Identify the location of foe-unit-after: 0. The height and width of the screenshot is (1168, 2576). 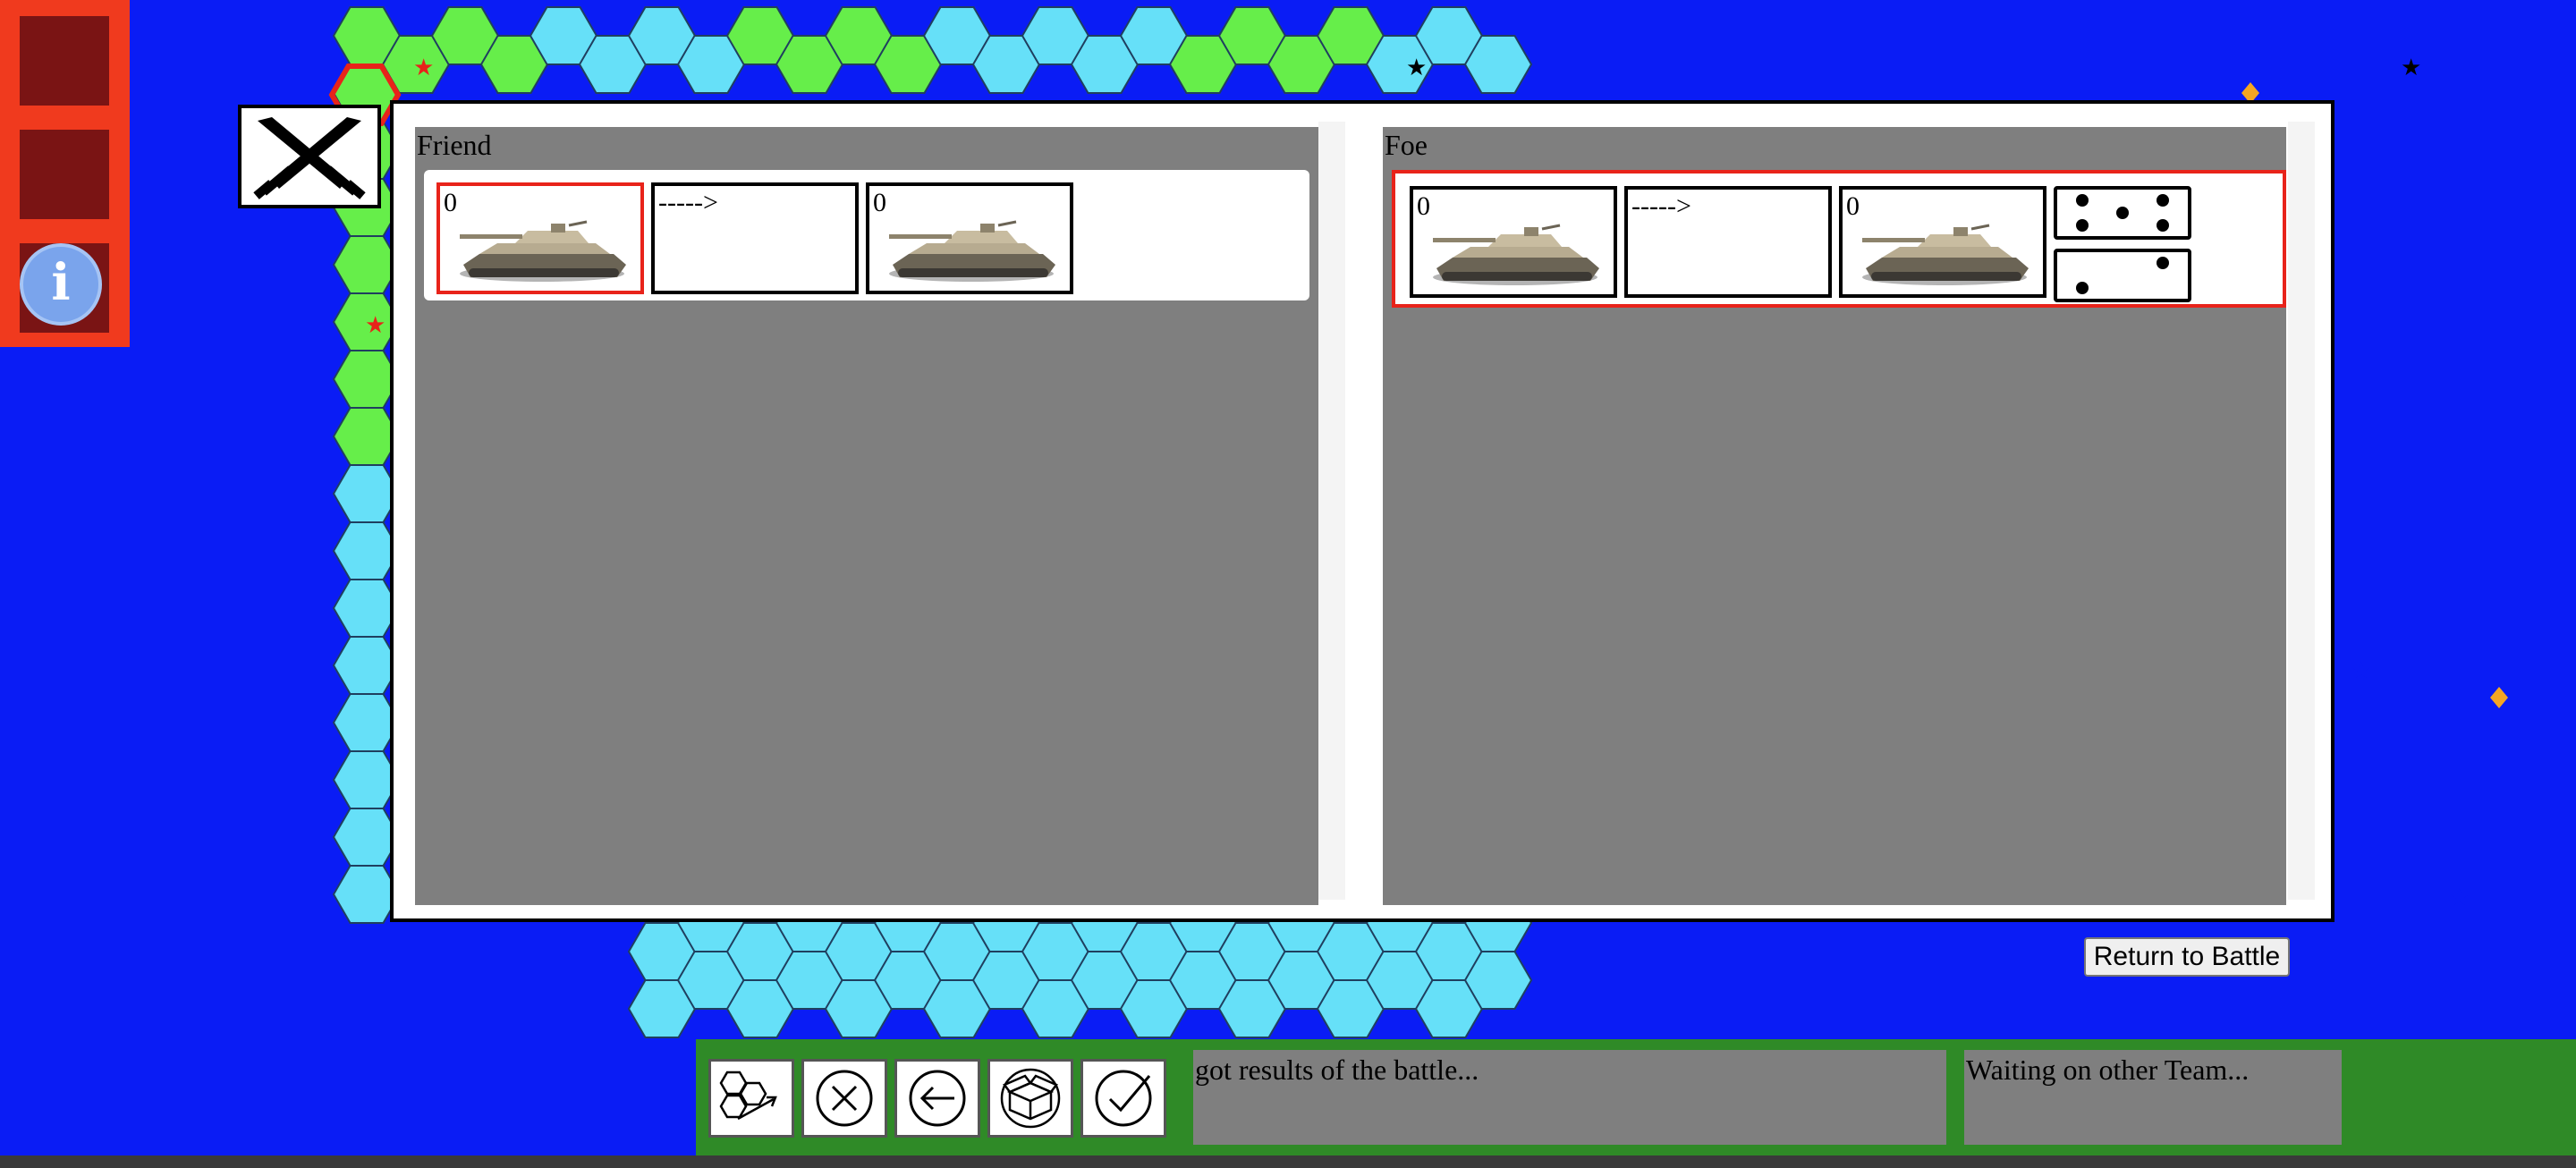
(1942, 242).